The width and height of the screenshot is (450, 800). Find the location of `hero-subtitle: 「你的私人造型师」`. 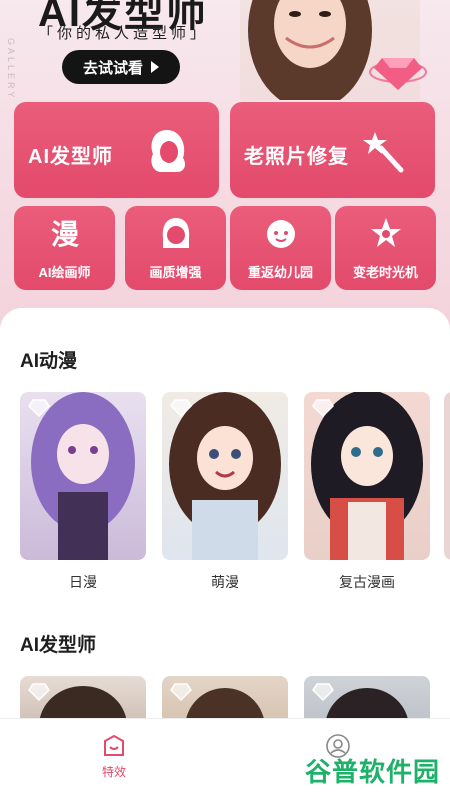

hero-subtitle: 「你的私人造型师」 is located at coordinates (124, 33).